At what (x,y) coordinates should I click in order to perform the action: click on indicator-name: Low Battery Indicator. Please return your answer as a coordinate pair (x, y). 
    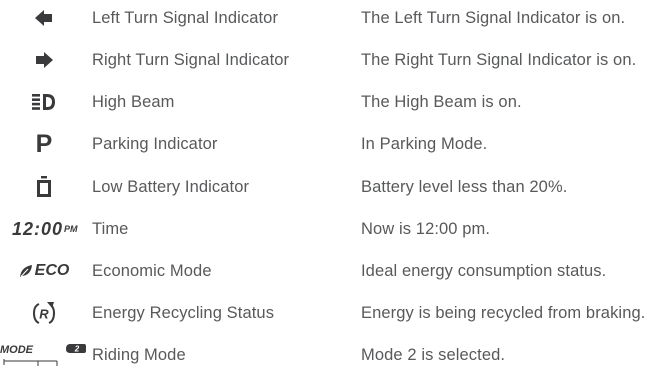
    Looking at the image, I should click on (171, 187).